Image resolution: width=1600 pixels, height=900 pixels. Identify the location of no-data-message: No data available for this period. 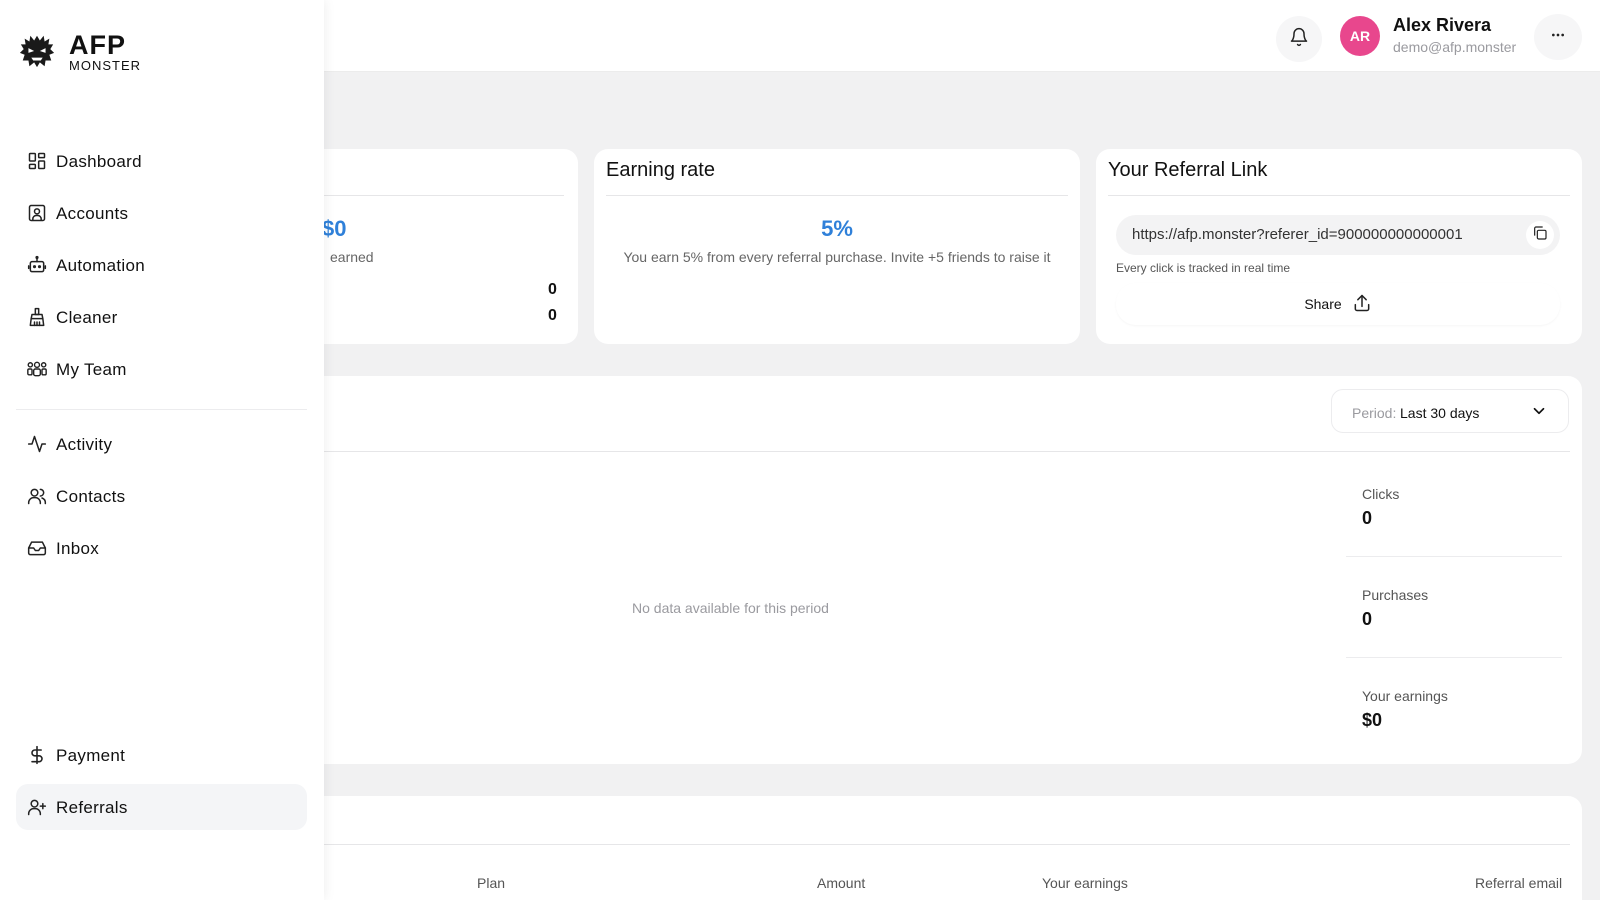
(730, 608).